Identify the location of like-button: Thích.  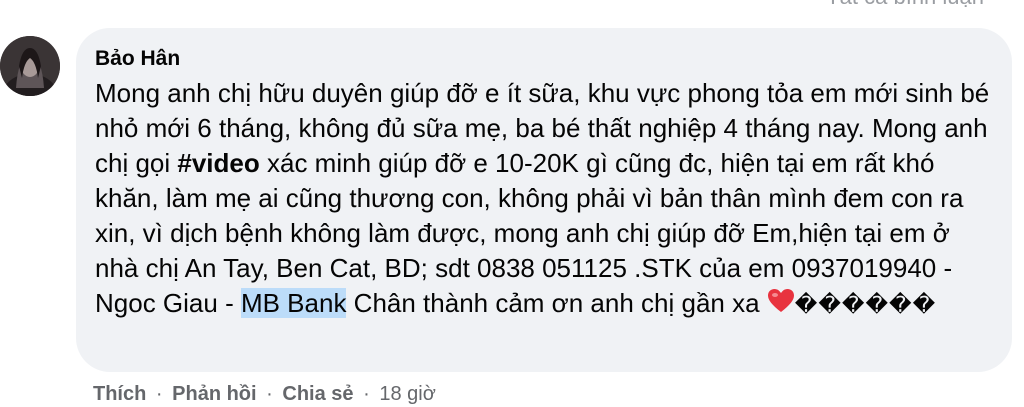
(119, 394).